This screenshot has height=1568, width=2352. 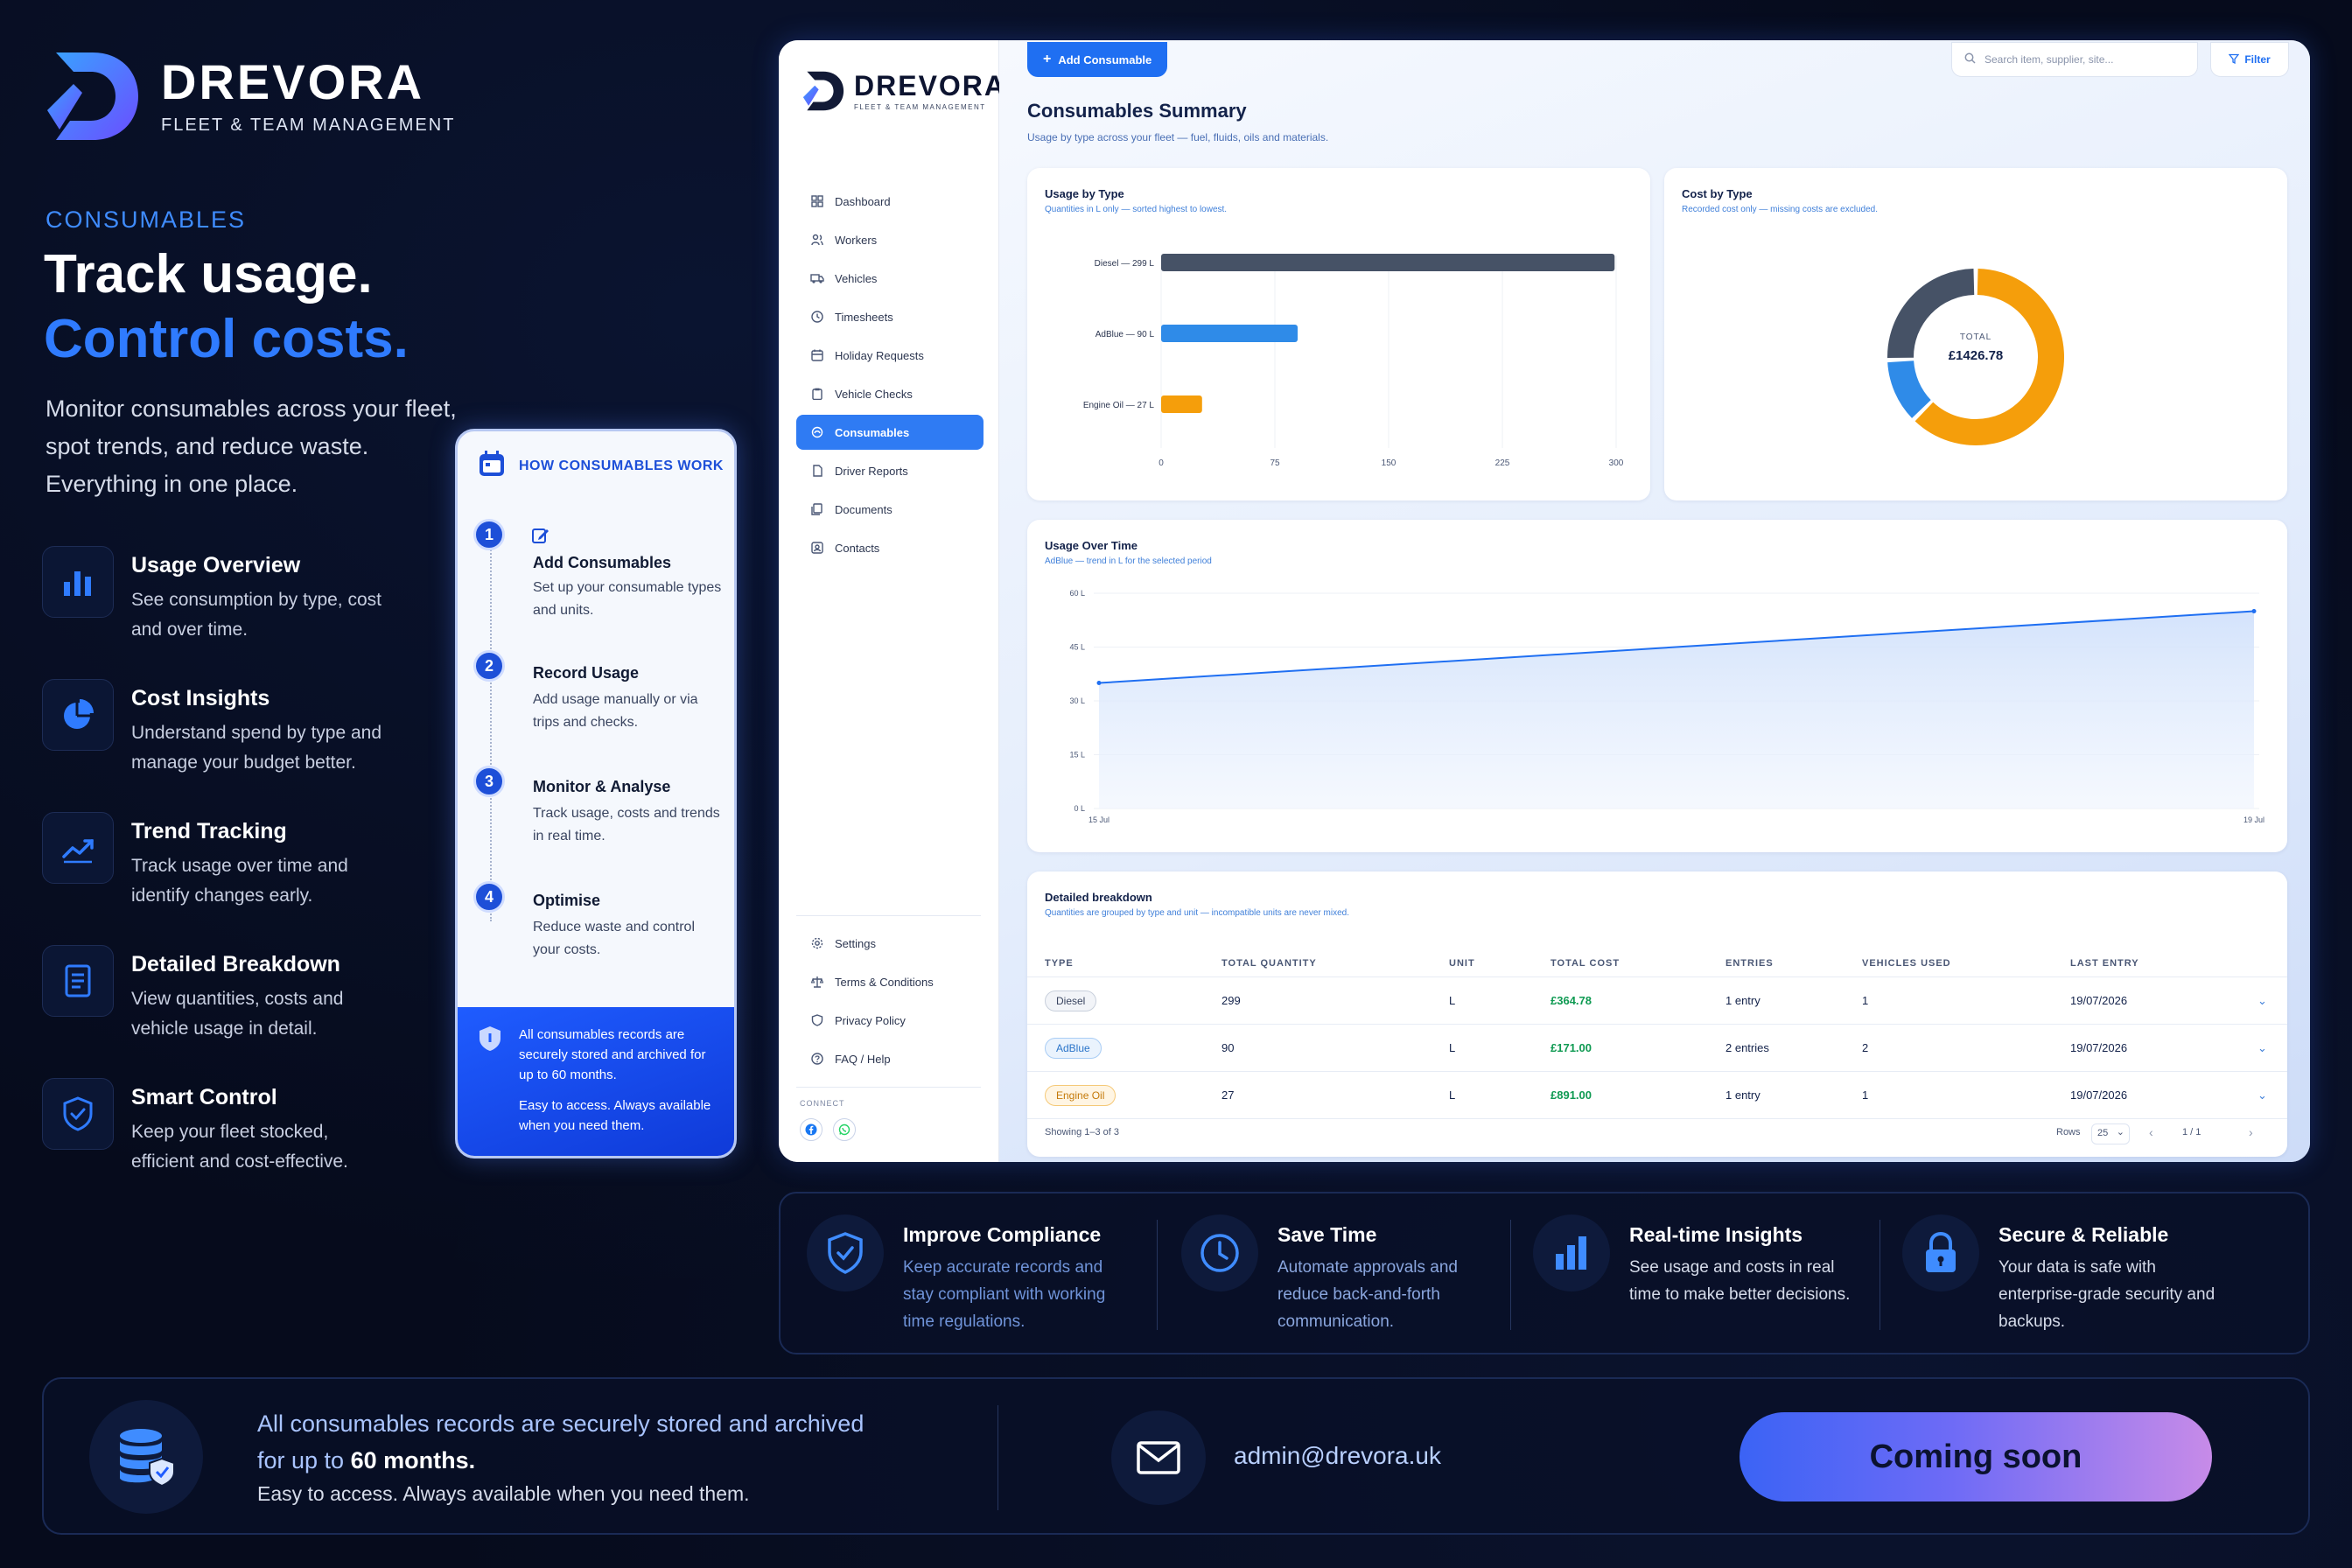 I want to click on sidebar-item-settings: Settings, so click(x=890, y=943).